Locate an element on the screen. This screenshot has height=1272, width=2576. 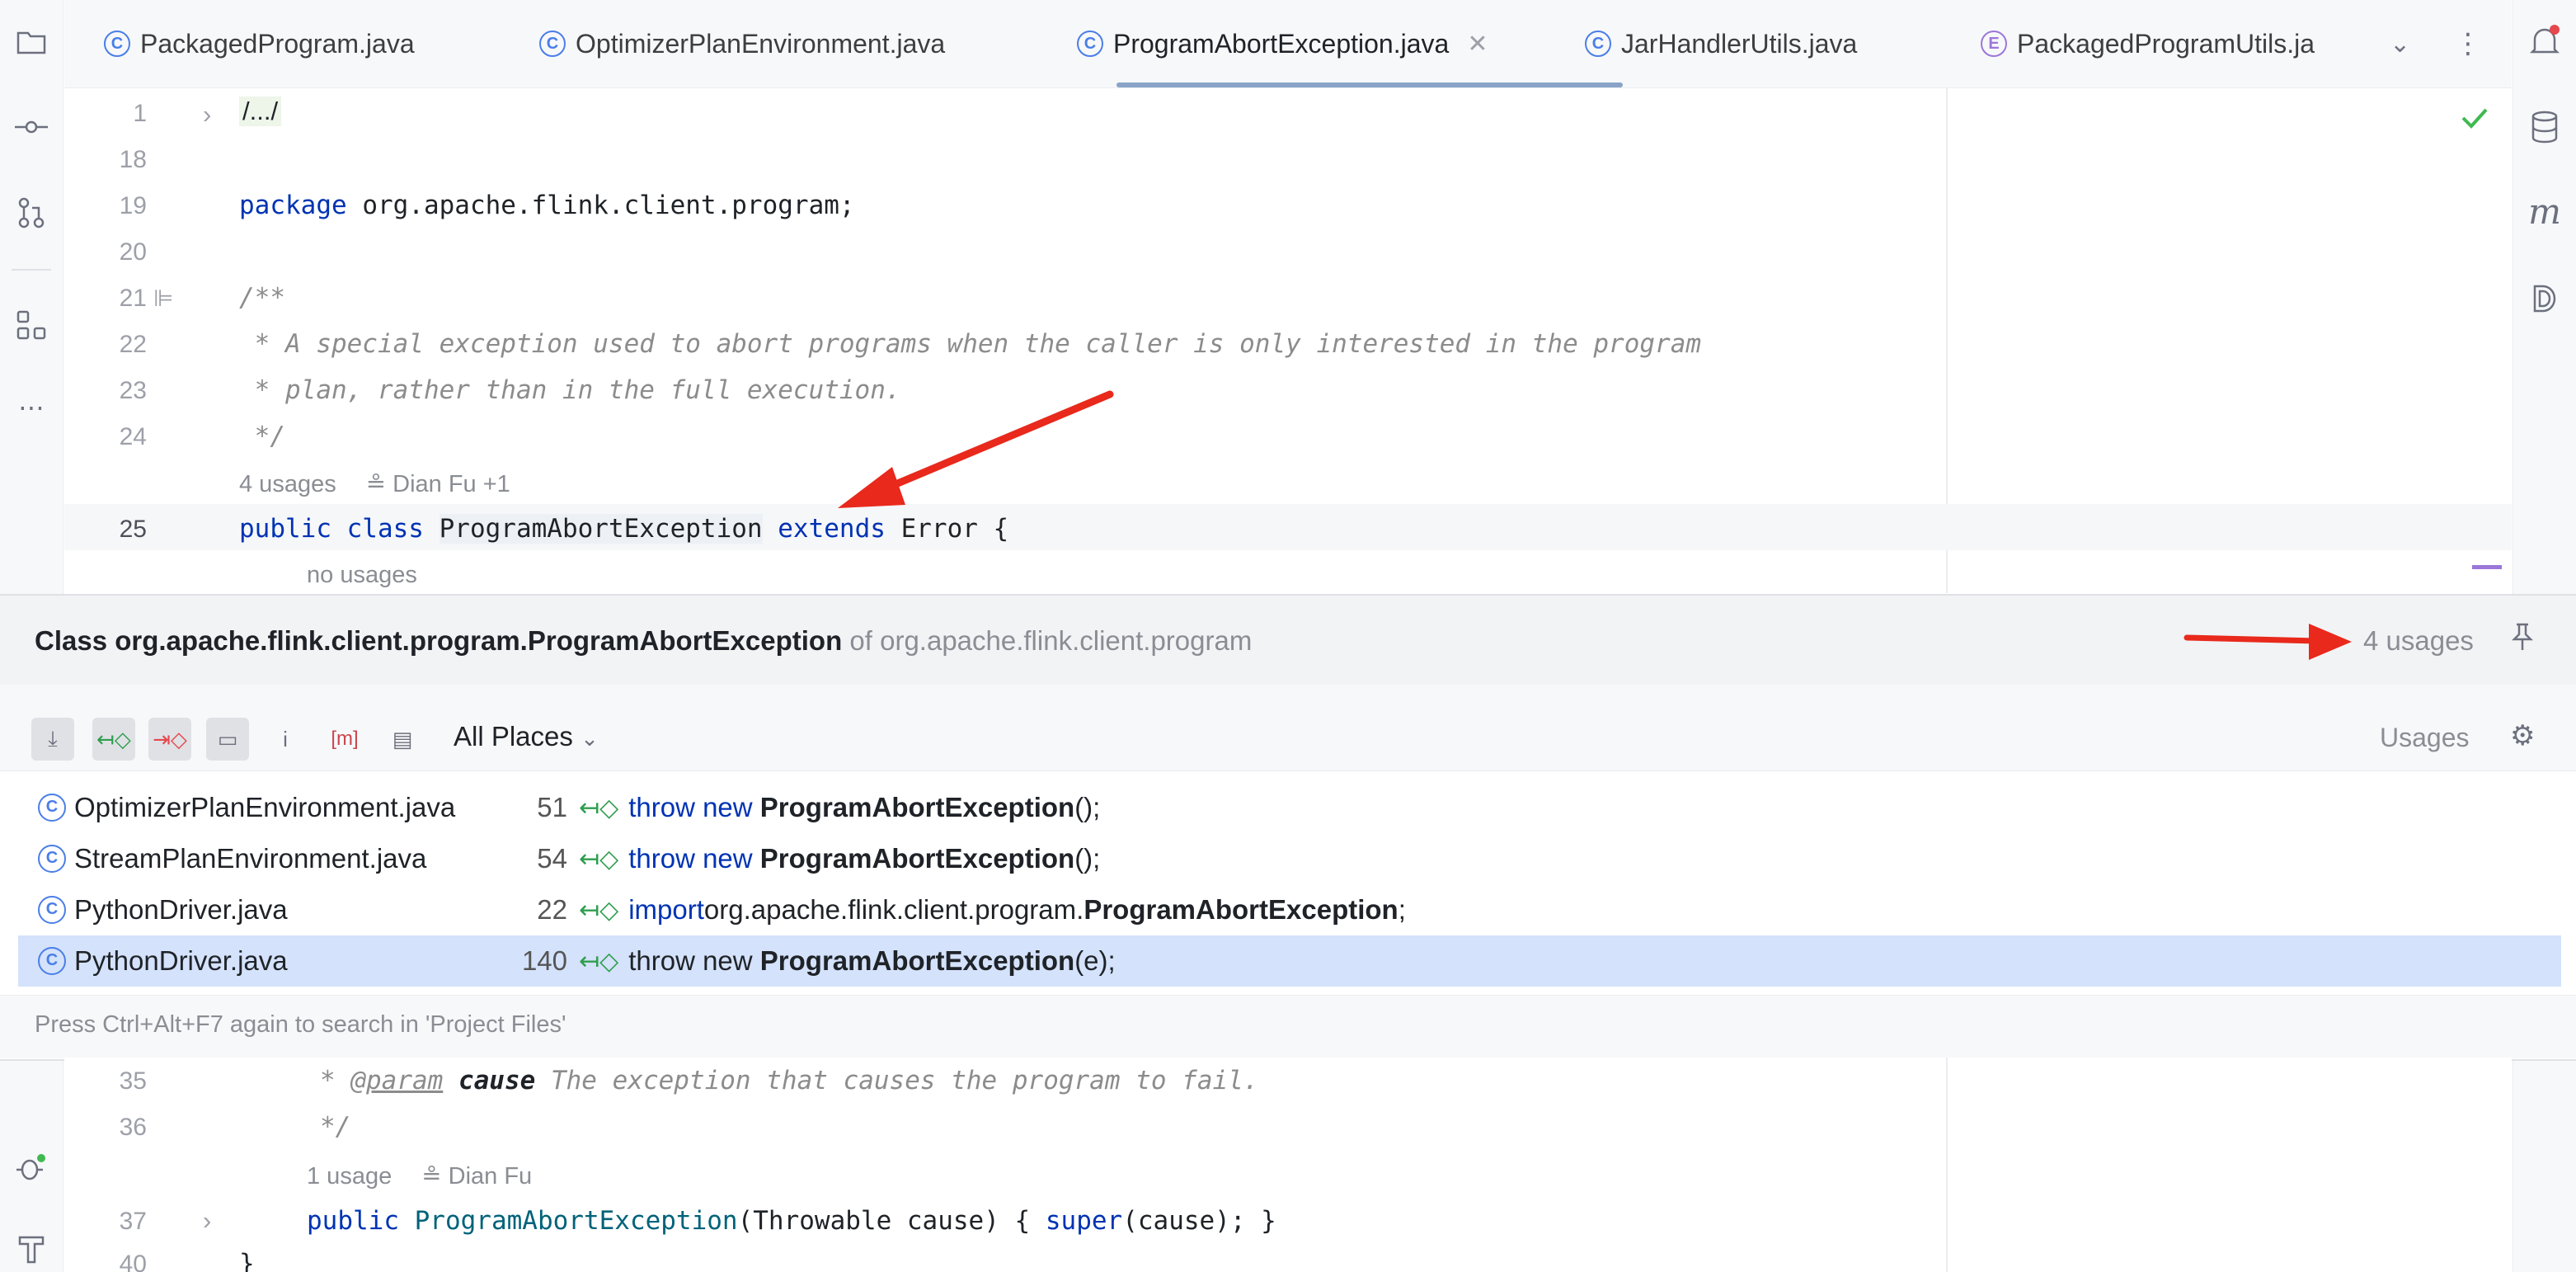
author-inlay: Dian Fu +1 is located at coordinates (451, 484).